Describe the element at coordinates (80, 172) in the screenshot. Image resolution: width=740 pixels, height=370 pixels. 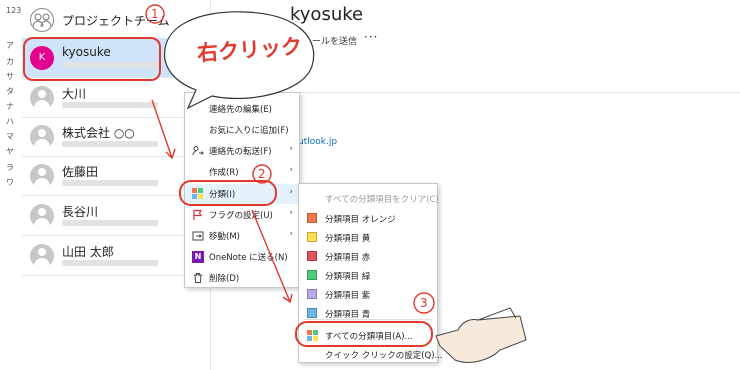
I see `contact-name: 佐藤田` at that location.